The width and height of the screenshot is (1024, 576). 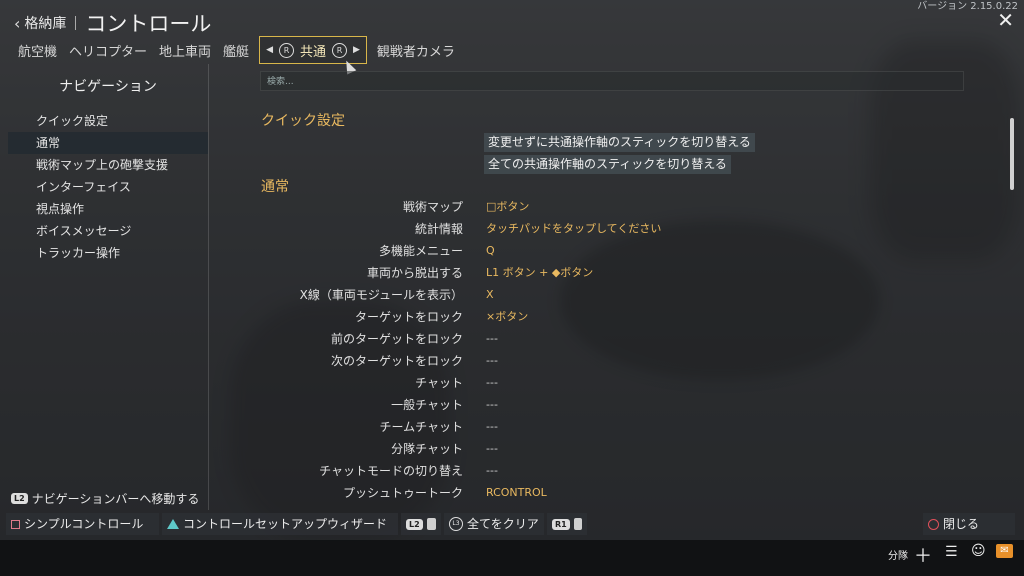 What do you see at coordinates (516, 493) in the screenshot?
I see `control-binding: RCONTROL` at bounding box center [516, 493].